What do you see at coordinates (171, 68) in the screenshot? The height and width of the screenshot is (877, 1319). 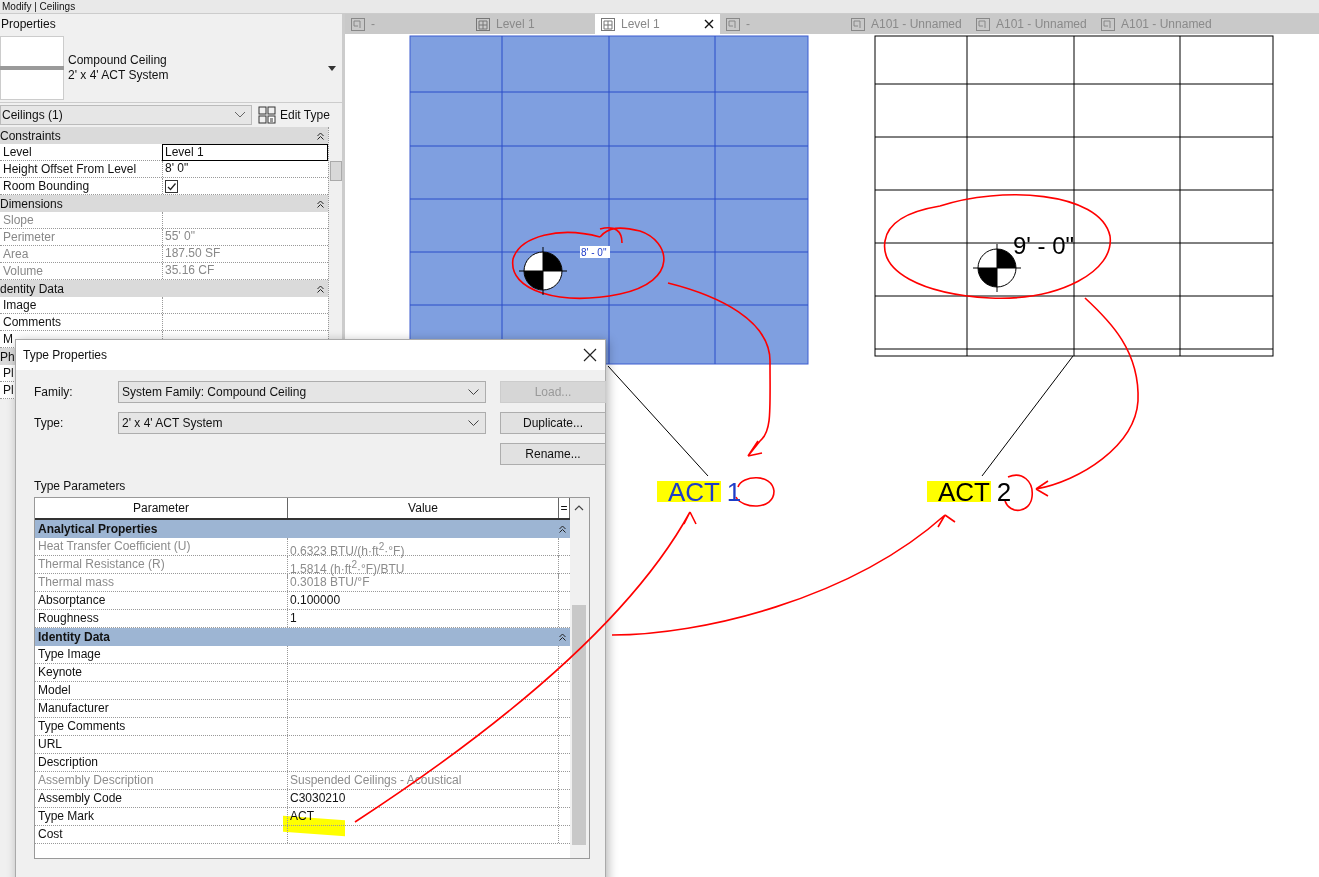 I see `type-selector: Compound Ceiling 2' x 4' ACT System` at bounding box center [171, 68].